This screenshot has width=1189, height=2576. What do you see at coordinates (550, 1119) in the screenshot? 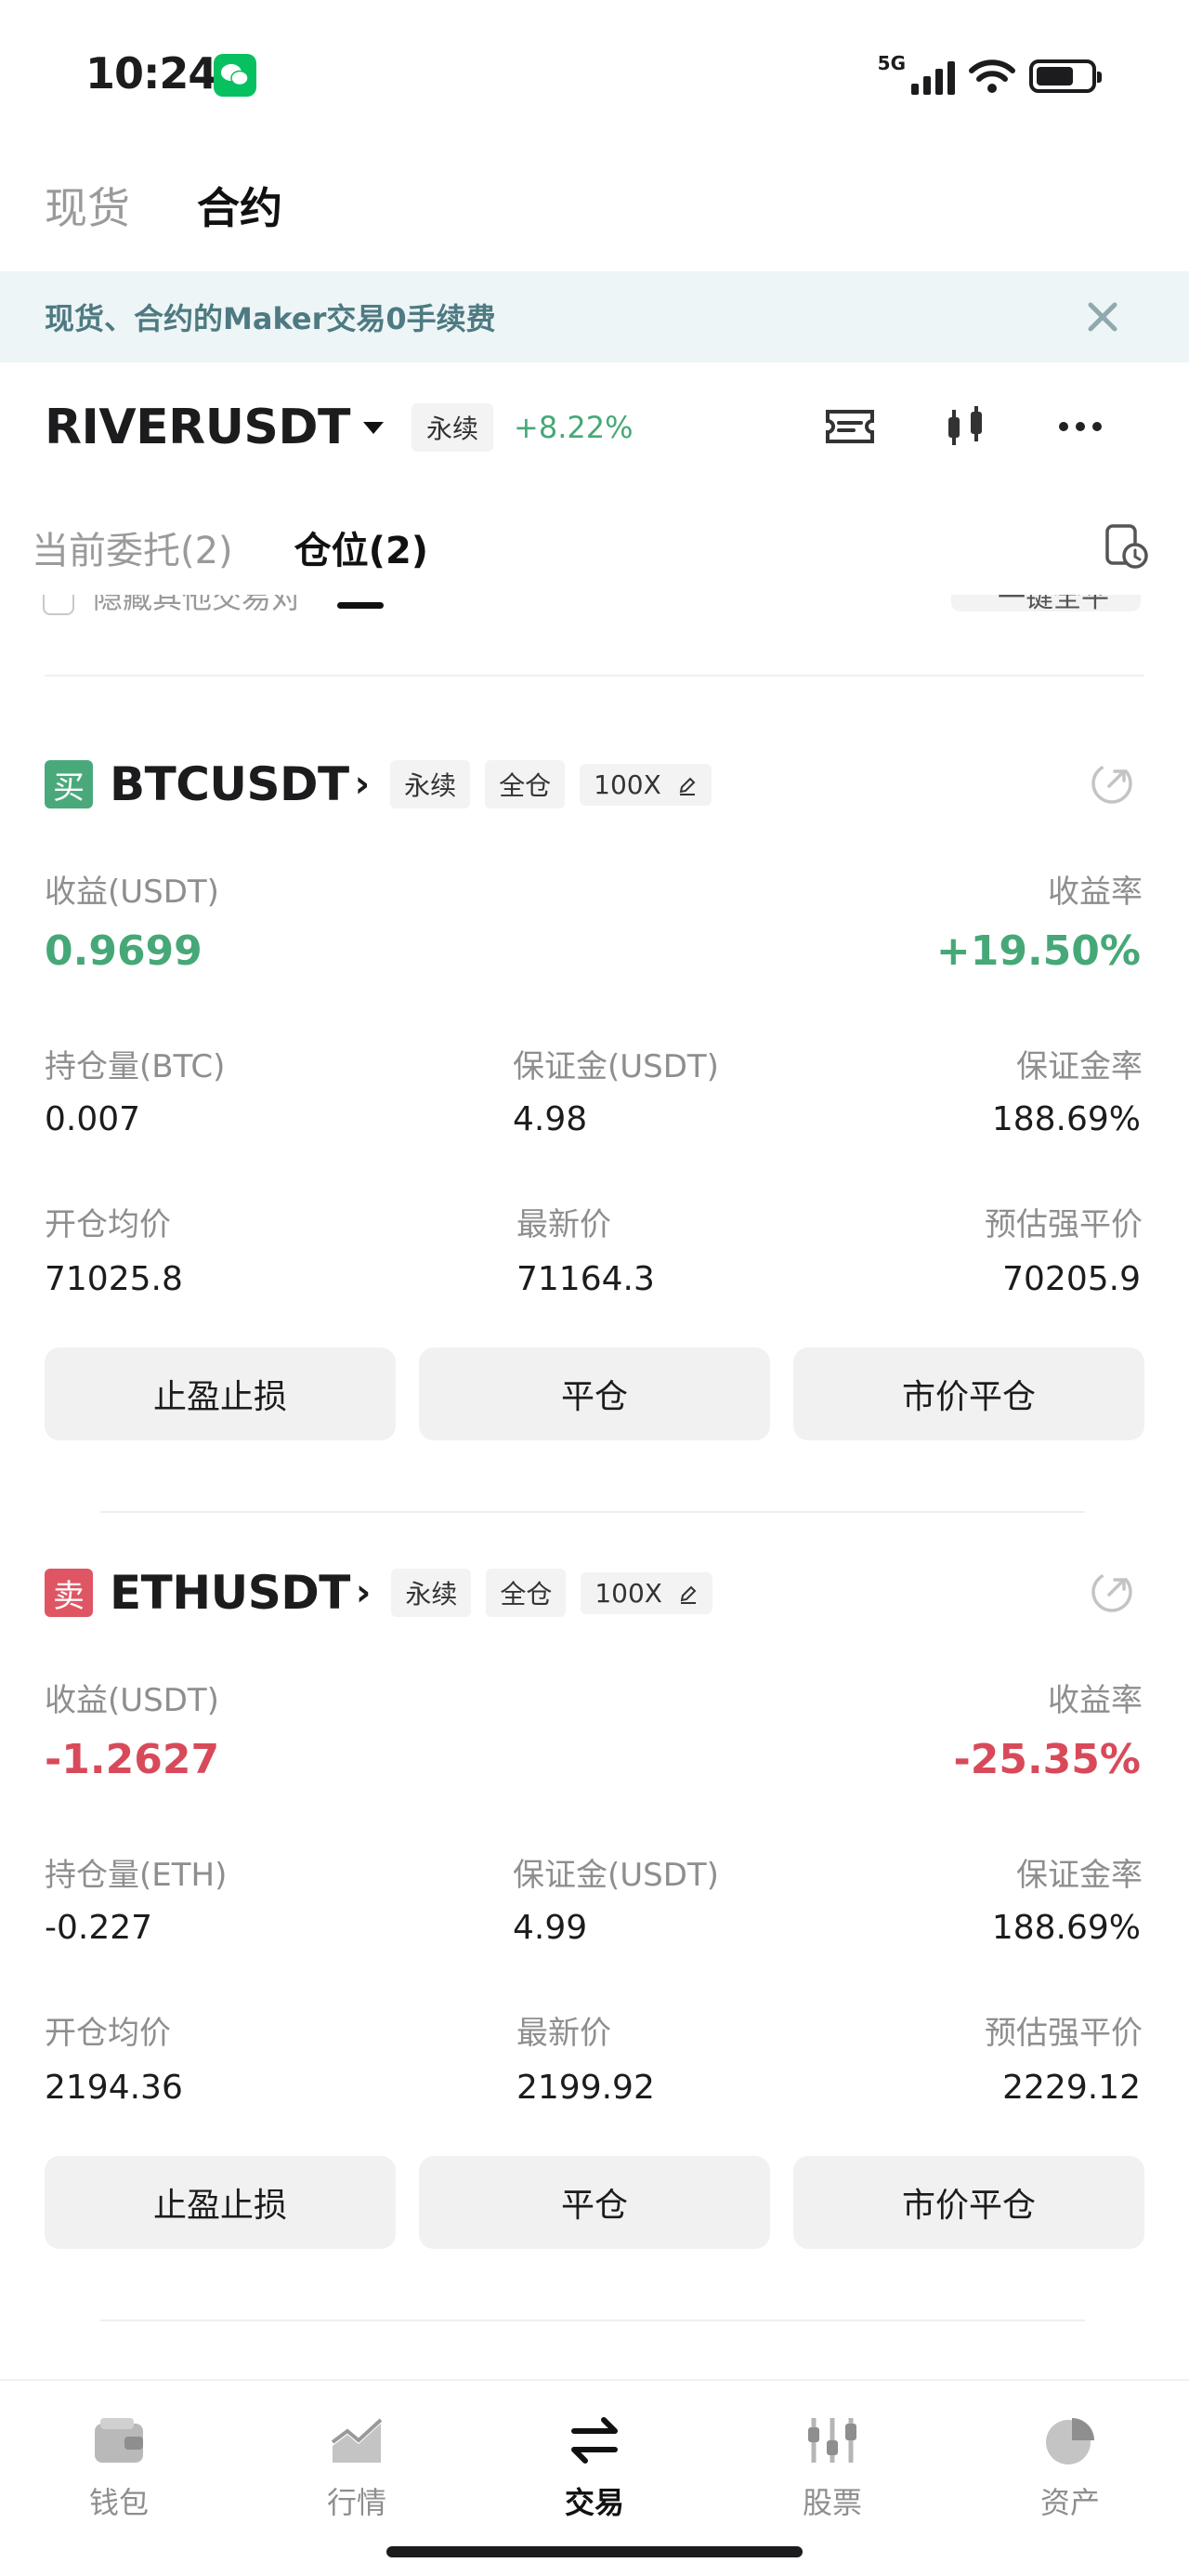
I see `margin-value: 4.98` at bounding box center [550, 1119].